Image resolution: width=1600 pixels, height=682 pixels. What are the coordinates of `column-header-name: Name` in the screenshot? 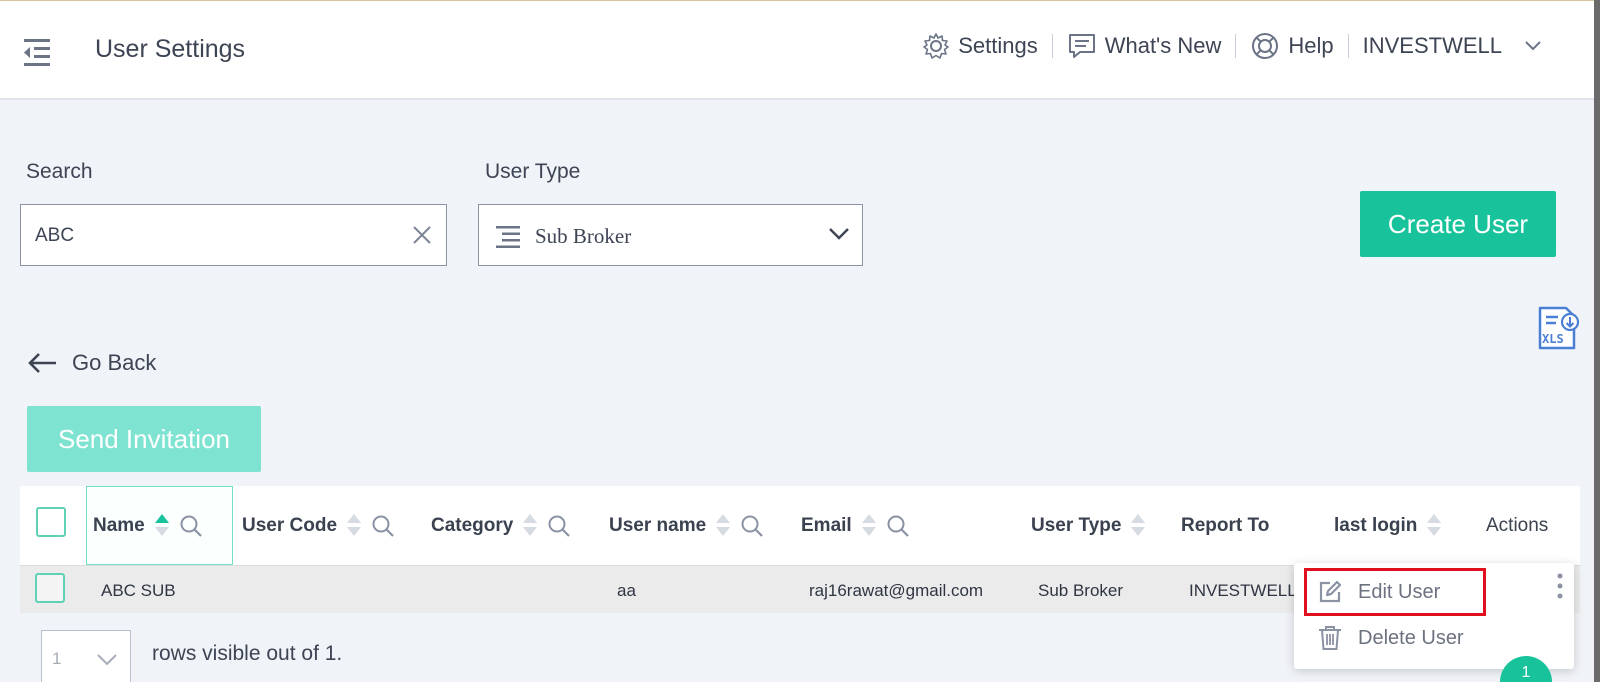 It's located at (159, 525).